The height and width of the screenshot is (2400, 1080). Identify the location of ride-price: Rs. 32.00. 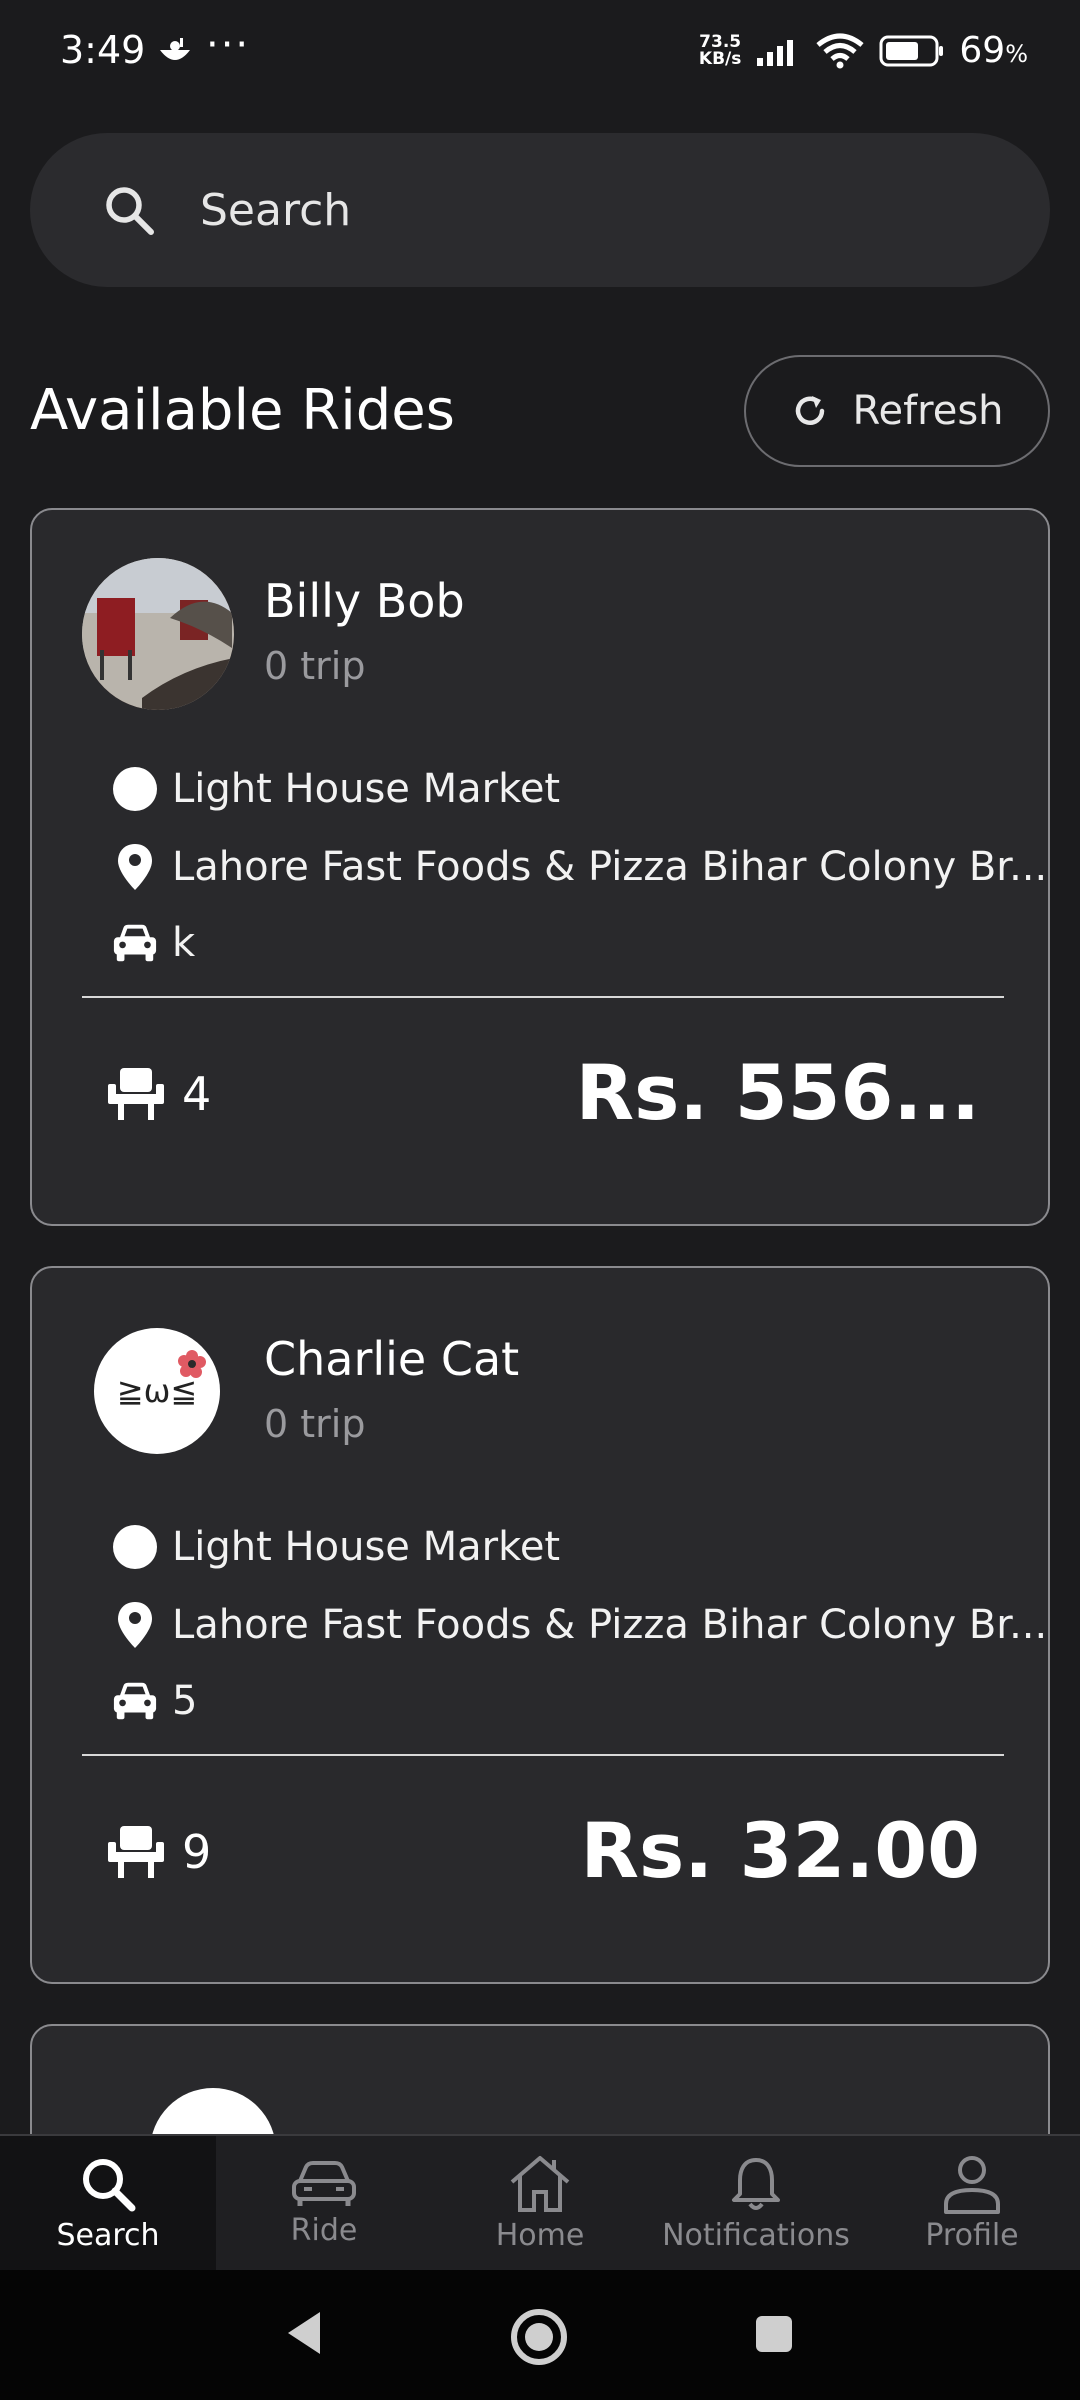
(780, 1850).